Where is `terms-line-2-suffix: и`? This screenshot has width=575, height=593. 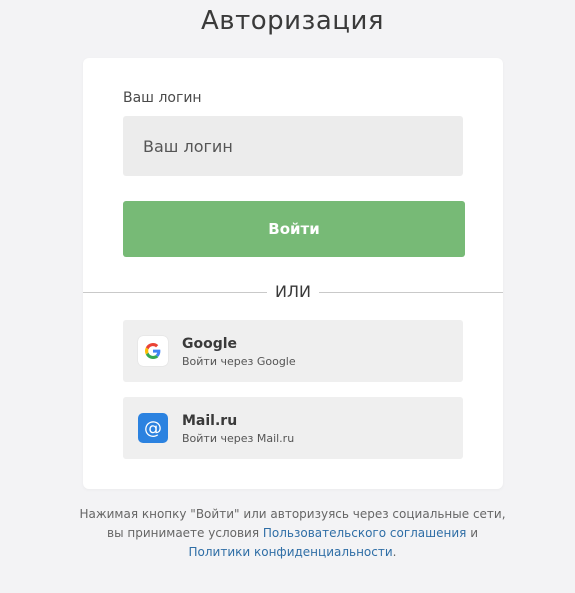 terms-line-2-suffix: и is located at coordinates (472, 533).